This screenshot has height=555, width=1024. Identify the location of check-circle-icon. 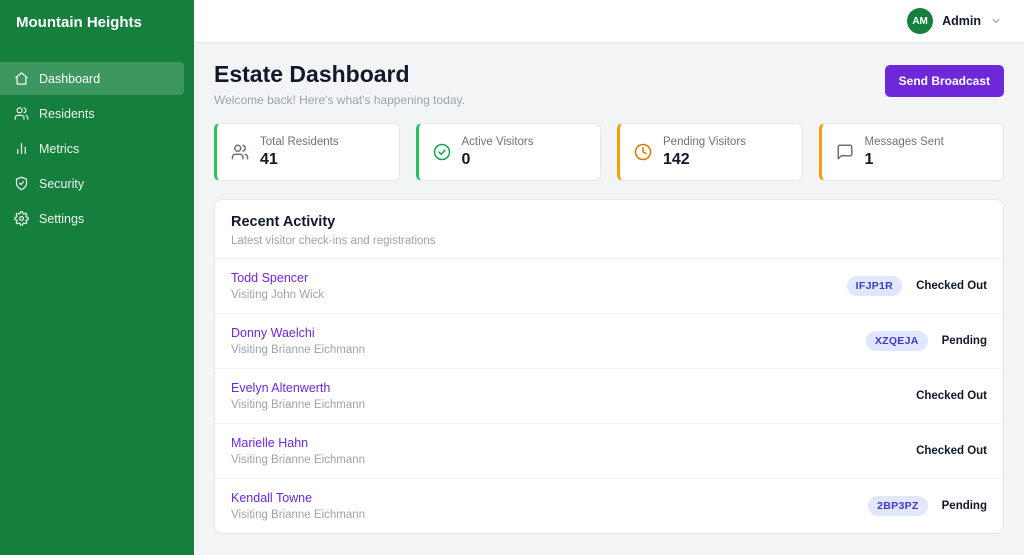
(442, 152).